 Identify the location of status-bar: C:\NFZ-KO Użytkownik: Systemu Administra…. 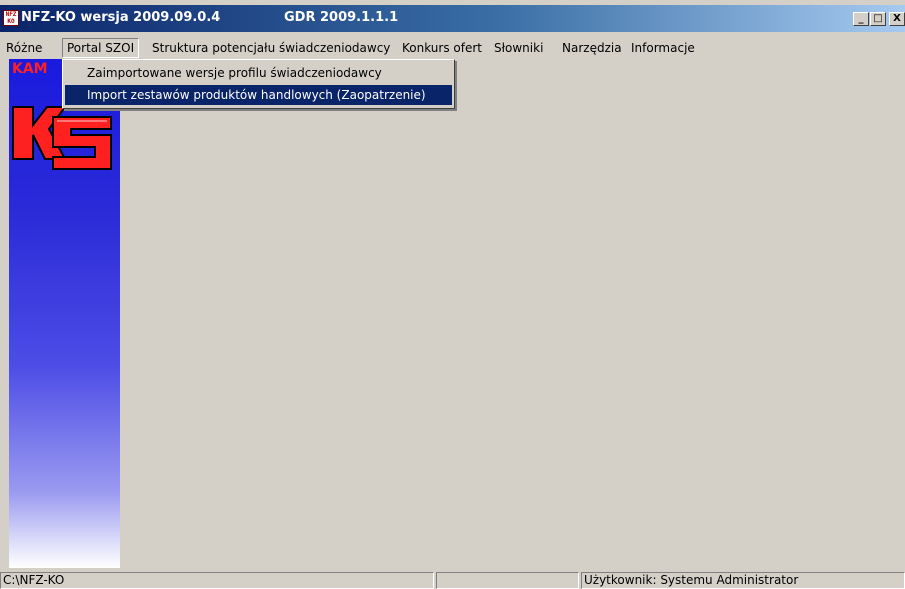
(452, 579).